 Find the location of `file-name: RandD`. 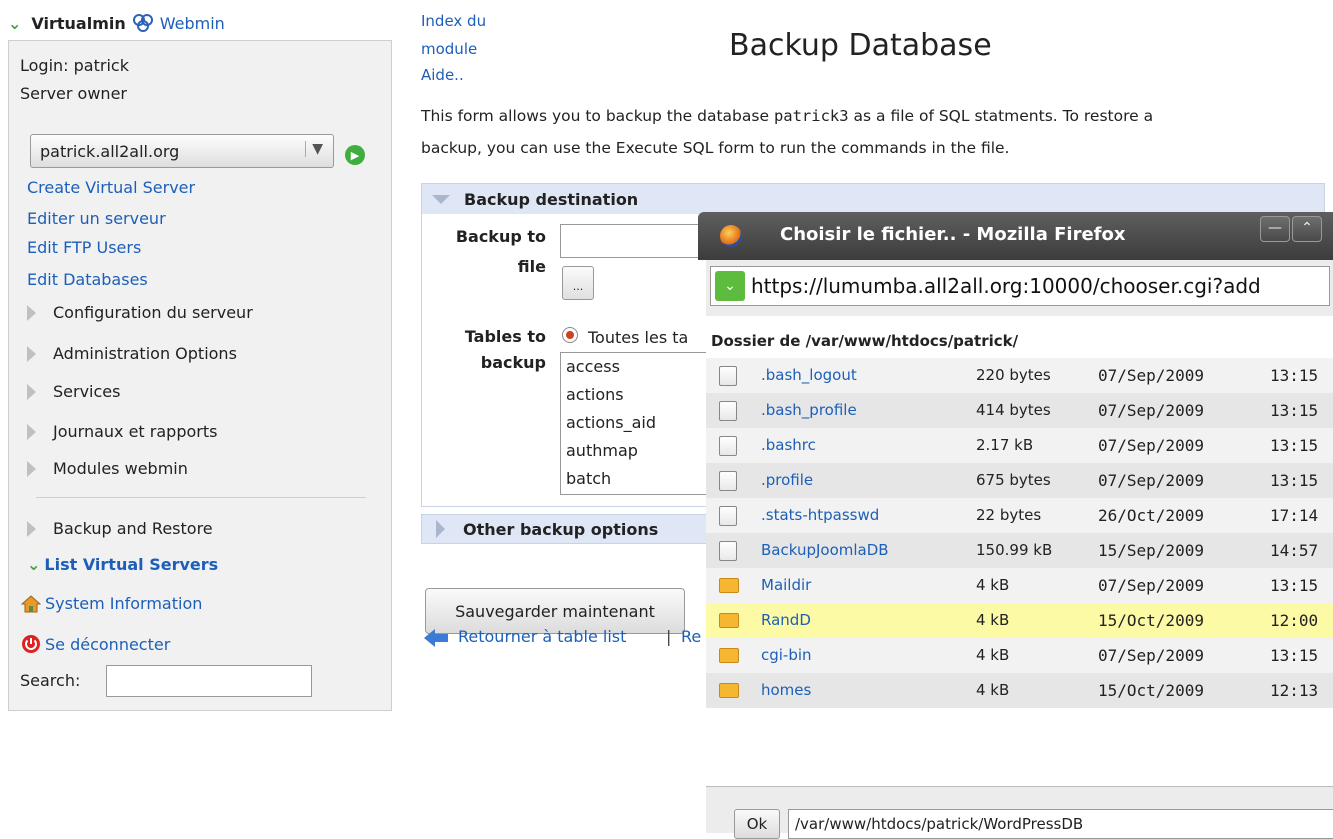

file-name: RandD is located at coordinates (786, 620).